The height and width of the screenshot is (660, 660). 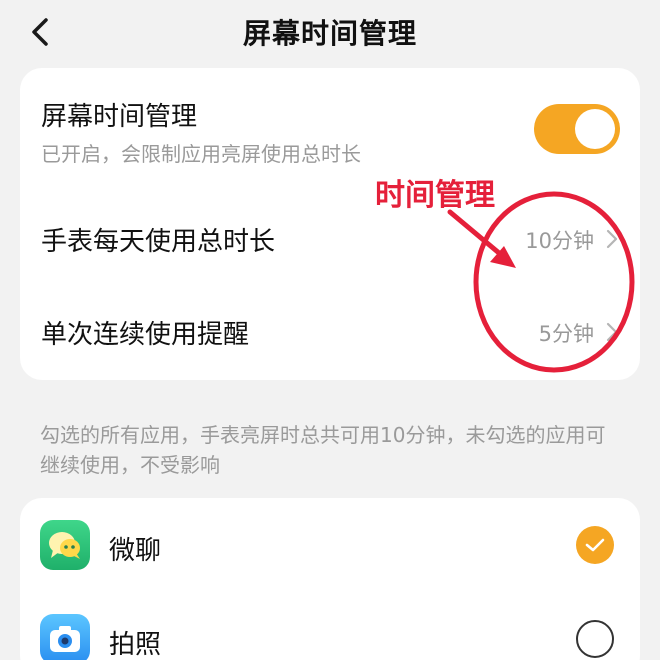 What do you see at coordinates (595, 639) in the screenshot?
I see `app-checkbox-unchecked` at bounding box center [595, 639].